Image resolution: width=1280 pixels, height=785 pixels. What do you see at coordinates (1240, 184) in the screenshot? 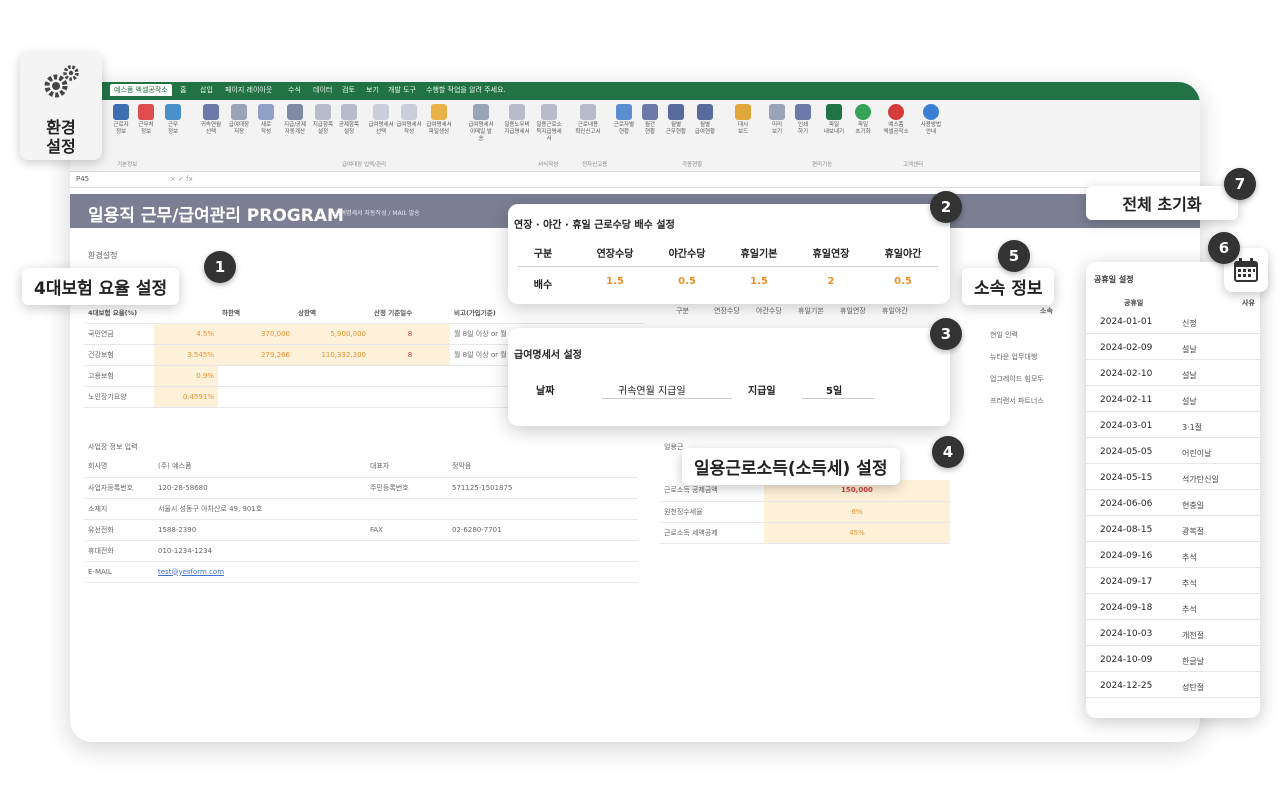
I see `badge-7: 7` at bounding box center [1240, 184].